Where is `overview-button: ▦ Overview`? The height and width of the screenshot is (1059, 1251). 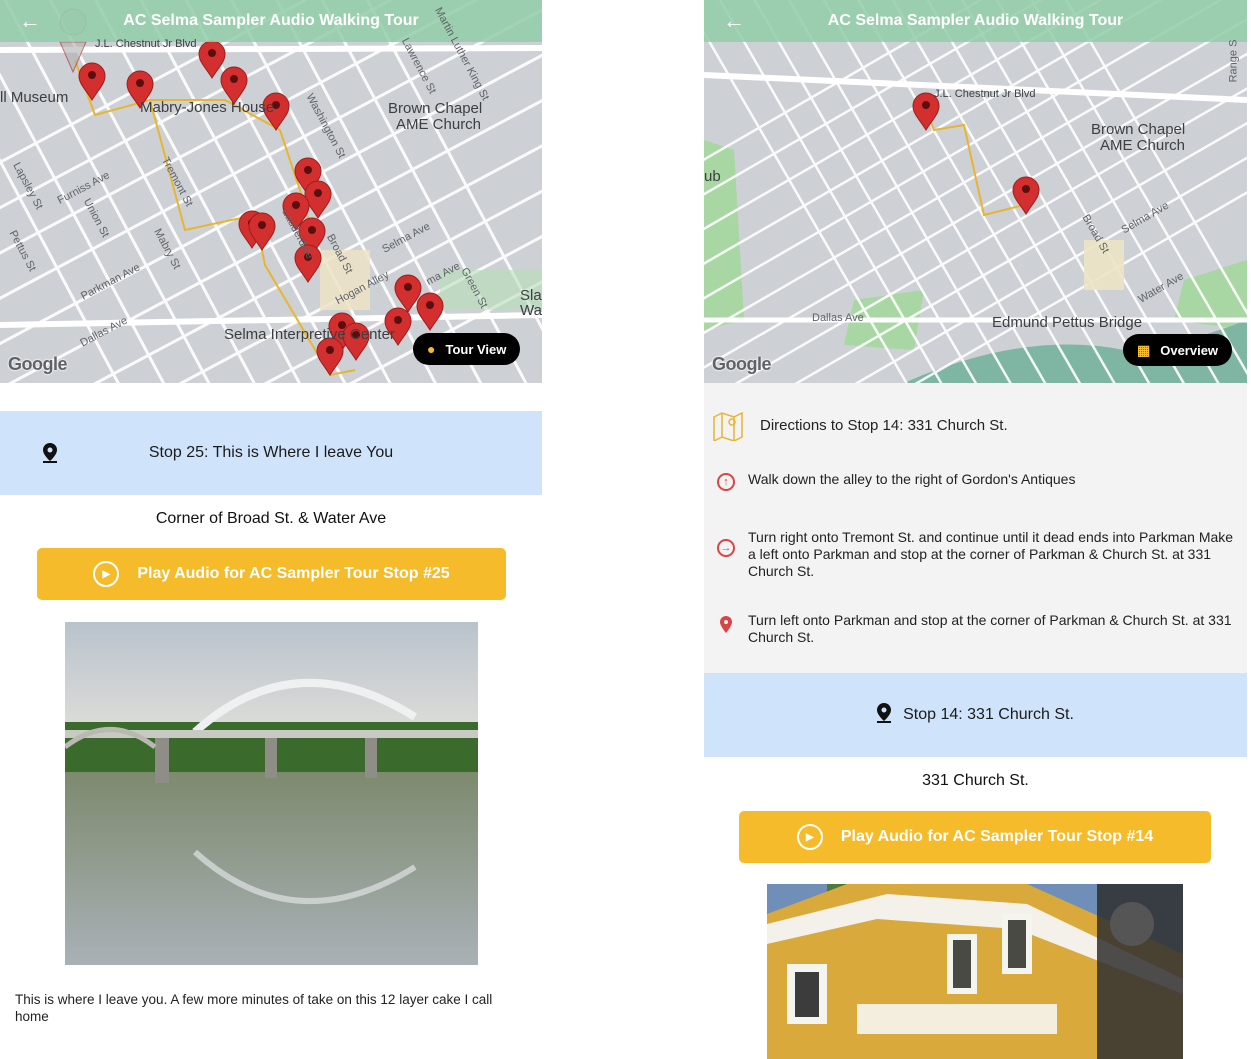 overview-button: ▦ Overview is located at coordinates (1178, 350).